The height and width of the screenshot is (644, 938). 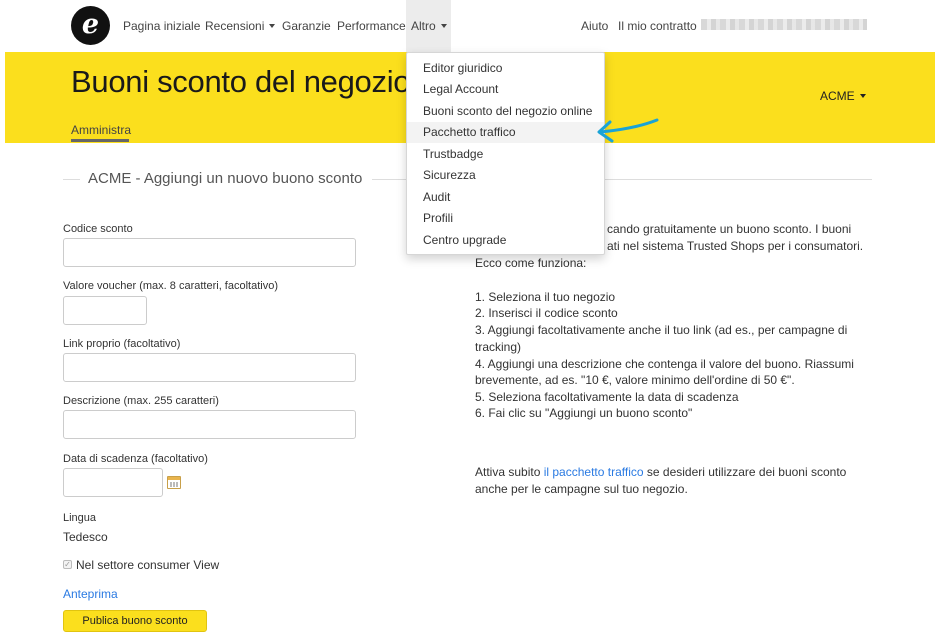 I want to click on menu-item-profili: Profili, so click(x=505, y=218).